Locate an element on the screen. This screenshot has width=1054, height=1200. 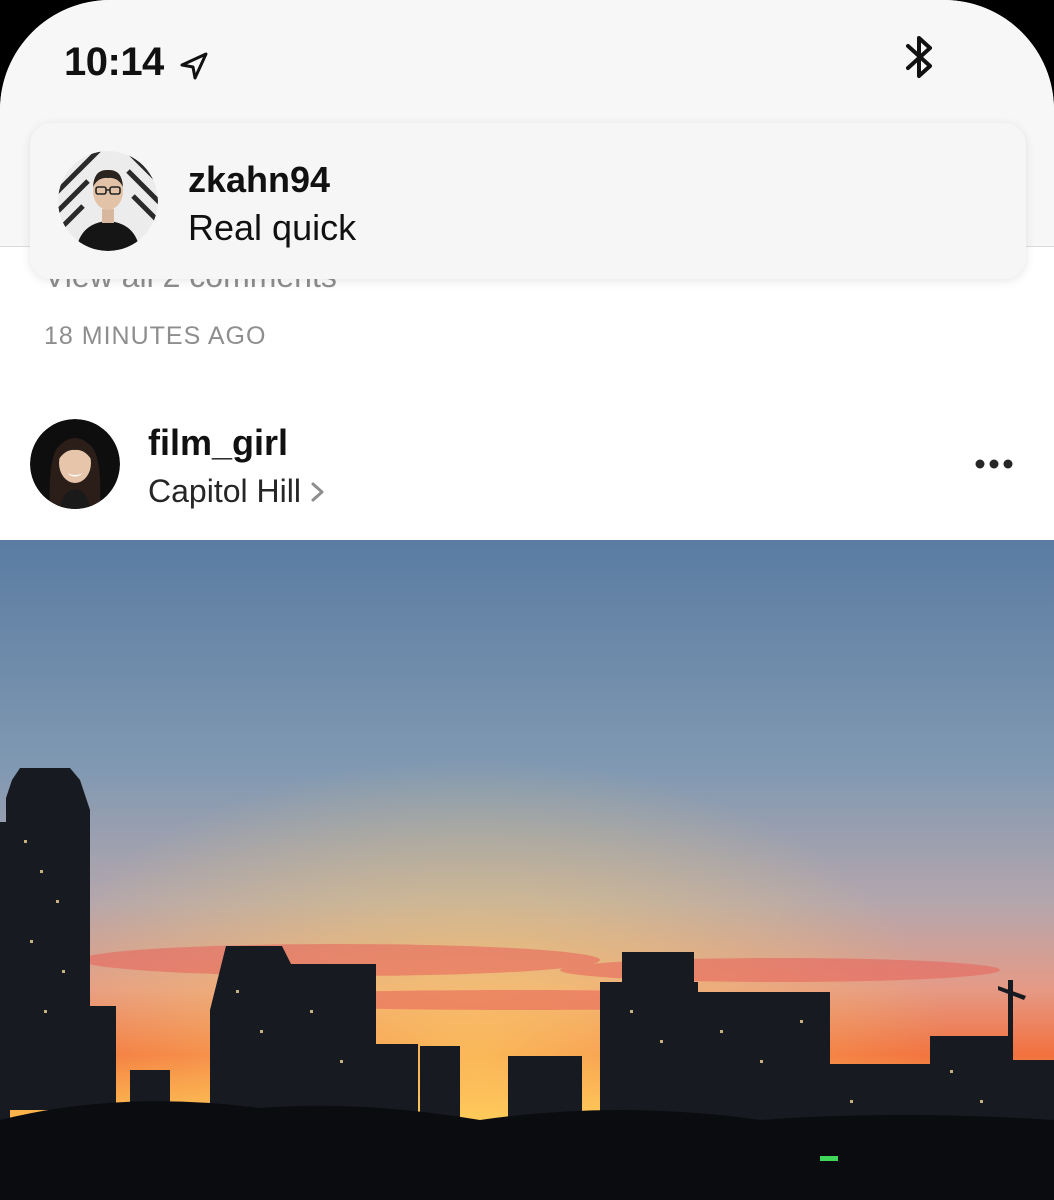
post-location-label: Capitol Hill is located at coordinates (224, 491).